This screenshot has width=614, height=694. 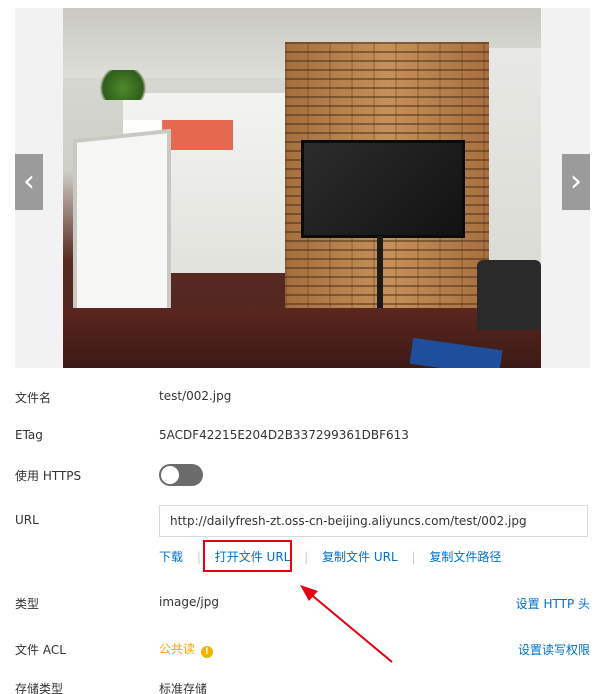 I want to click on type-value: image/jpg, so click(x=189, y=602).